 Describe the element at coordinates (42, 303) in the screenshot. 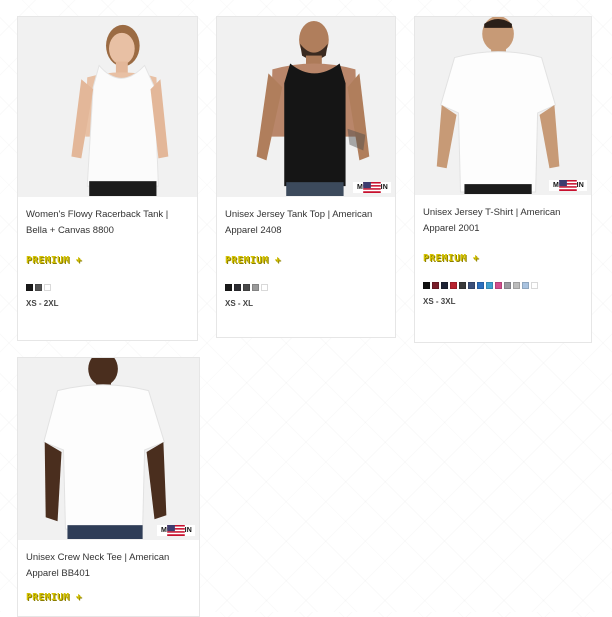

I see `size-range: XS - 2XL` at that location.